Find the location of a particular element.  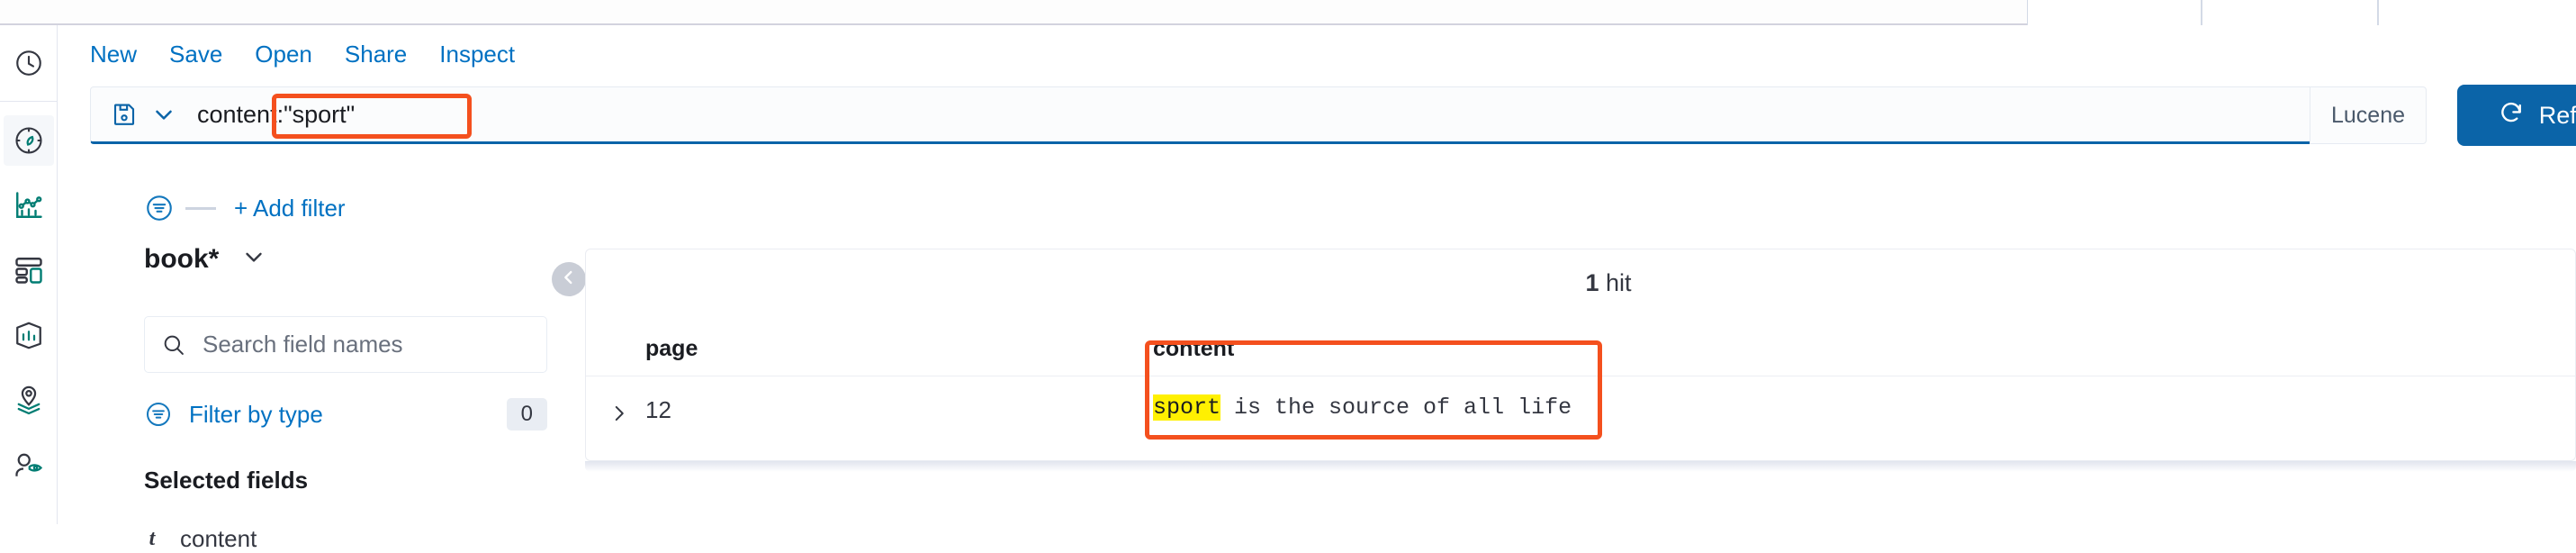

filter-by-type-count: 0 is located at coordinates (526, 414).